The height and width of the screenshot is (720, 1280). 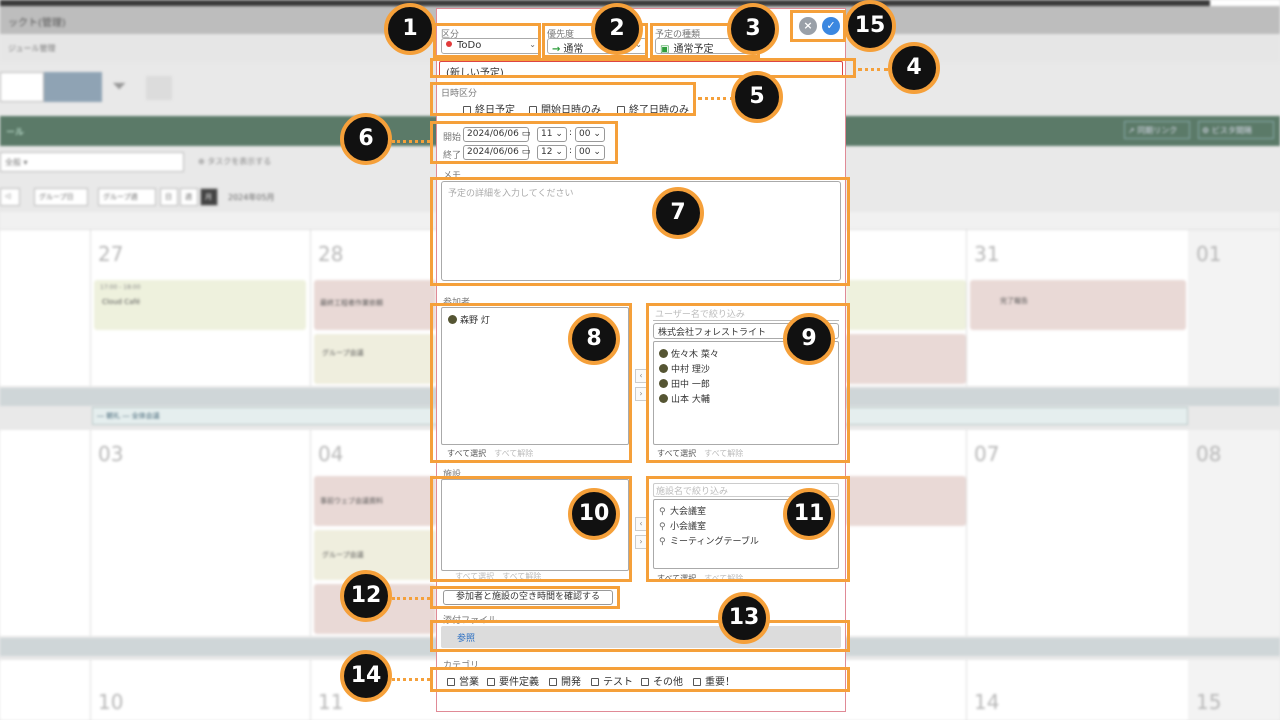 I want to click on close-button: ×, so click(x=808, y=26).